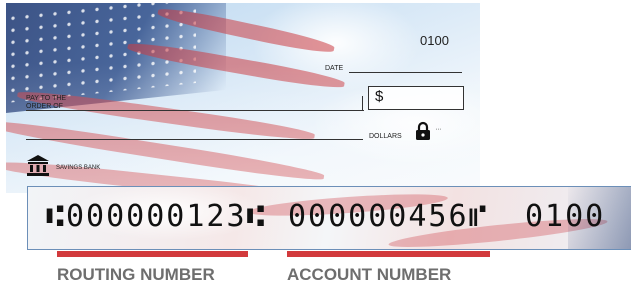 Image resolution: width=631 pixels, height=289 pixels. What do you see at coordinates (434, 40) in the screenshot?
I see `check-number: 0100` at bounding box center [434, 40].